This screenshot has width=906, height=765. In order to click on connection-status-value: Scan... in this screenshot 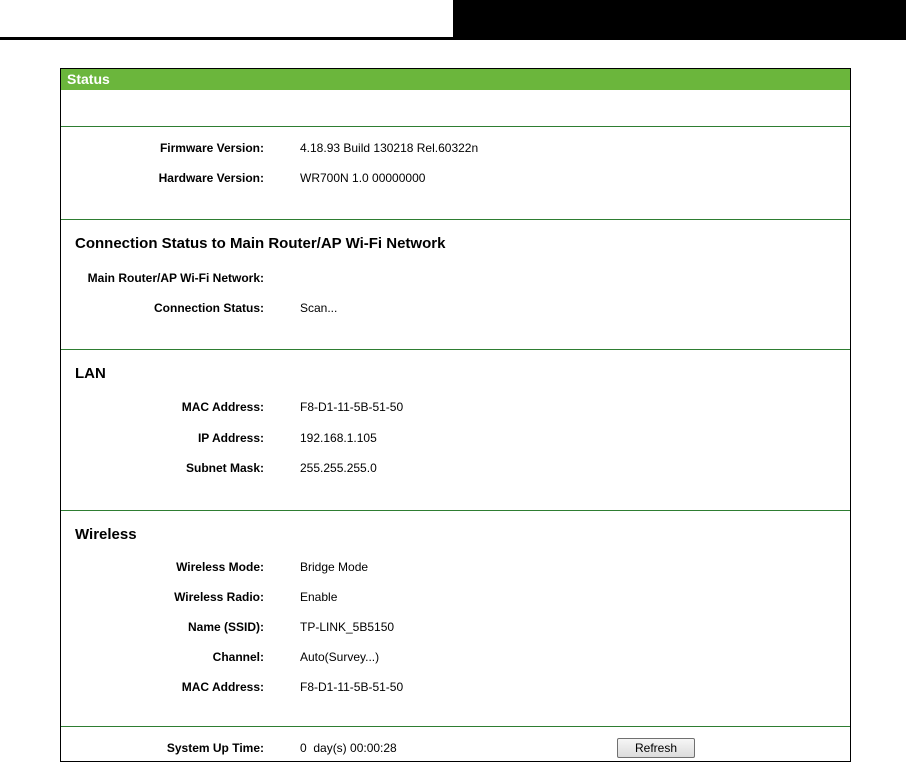, I will do `click(319, 308)`.